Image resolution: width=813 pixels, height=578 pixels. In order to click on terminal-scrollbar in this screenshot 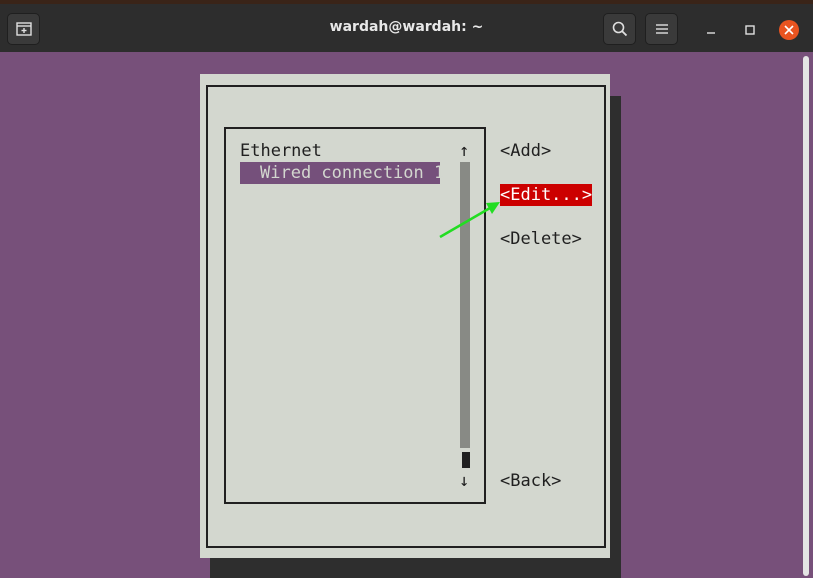, I will do `click(806, 315)`.